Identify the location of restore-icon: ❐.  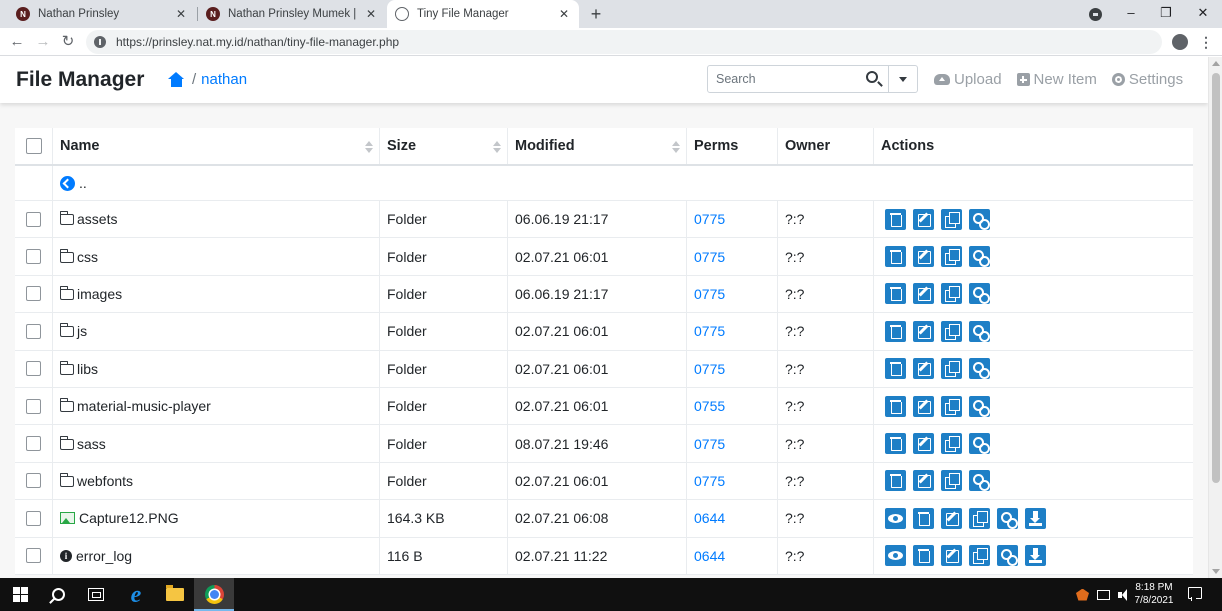
(1166, 13).